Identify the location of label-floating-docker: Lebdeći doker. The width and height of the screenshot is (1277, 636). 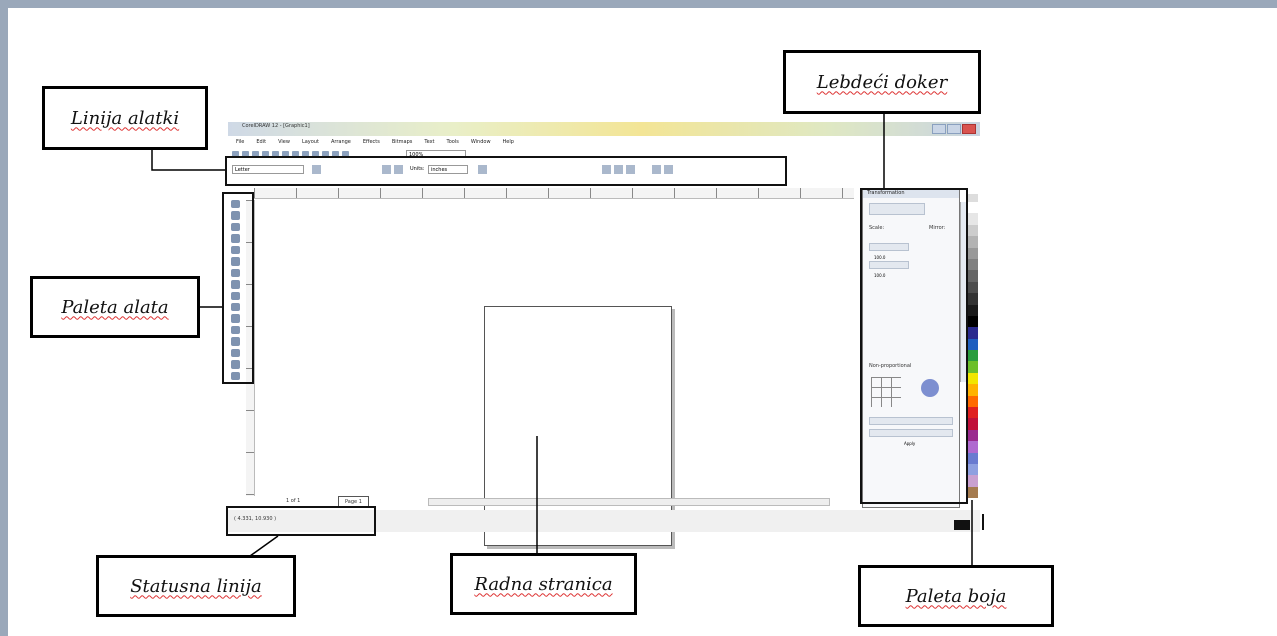
(882, 82).